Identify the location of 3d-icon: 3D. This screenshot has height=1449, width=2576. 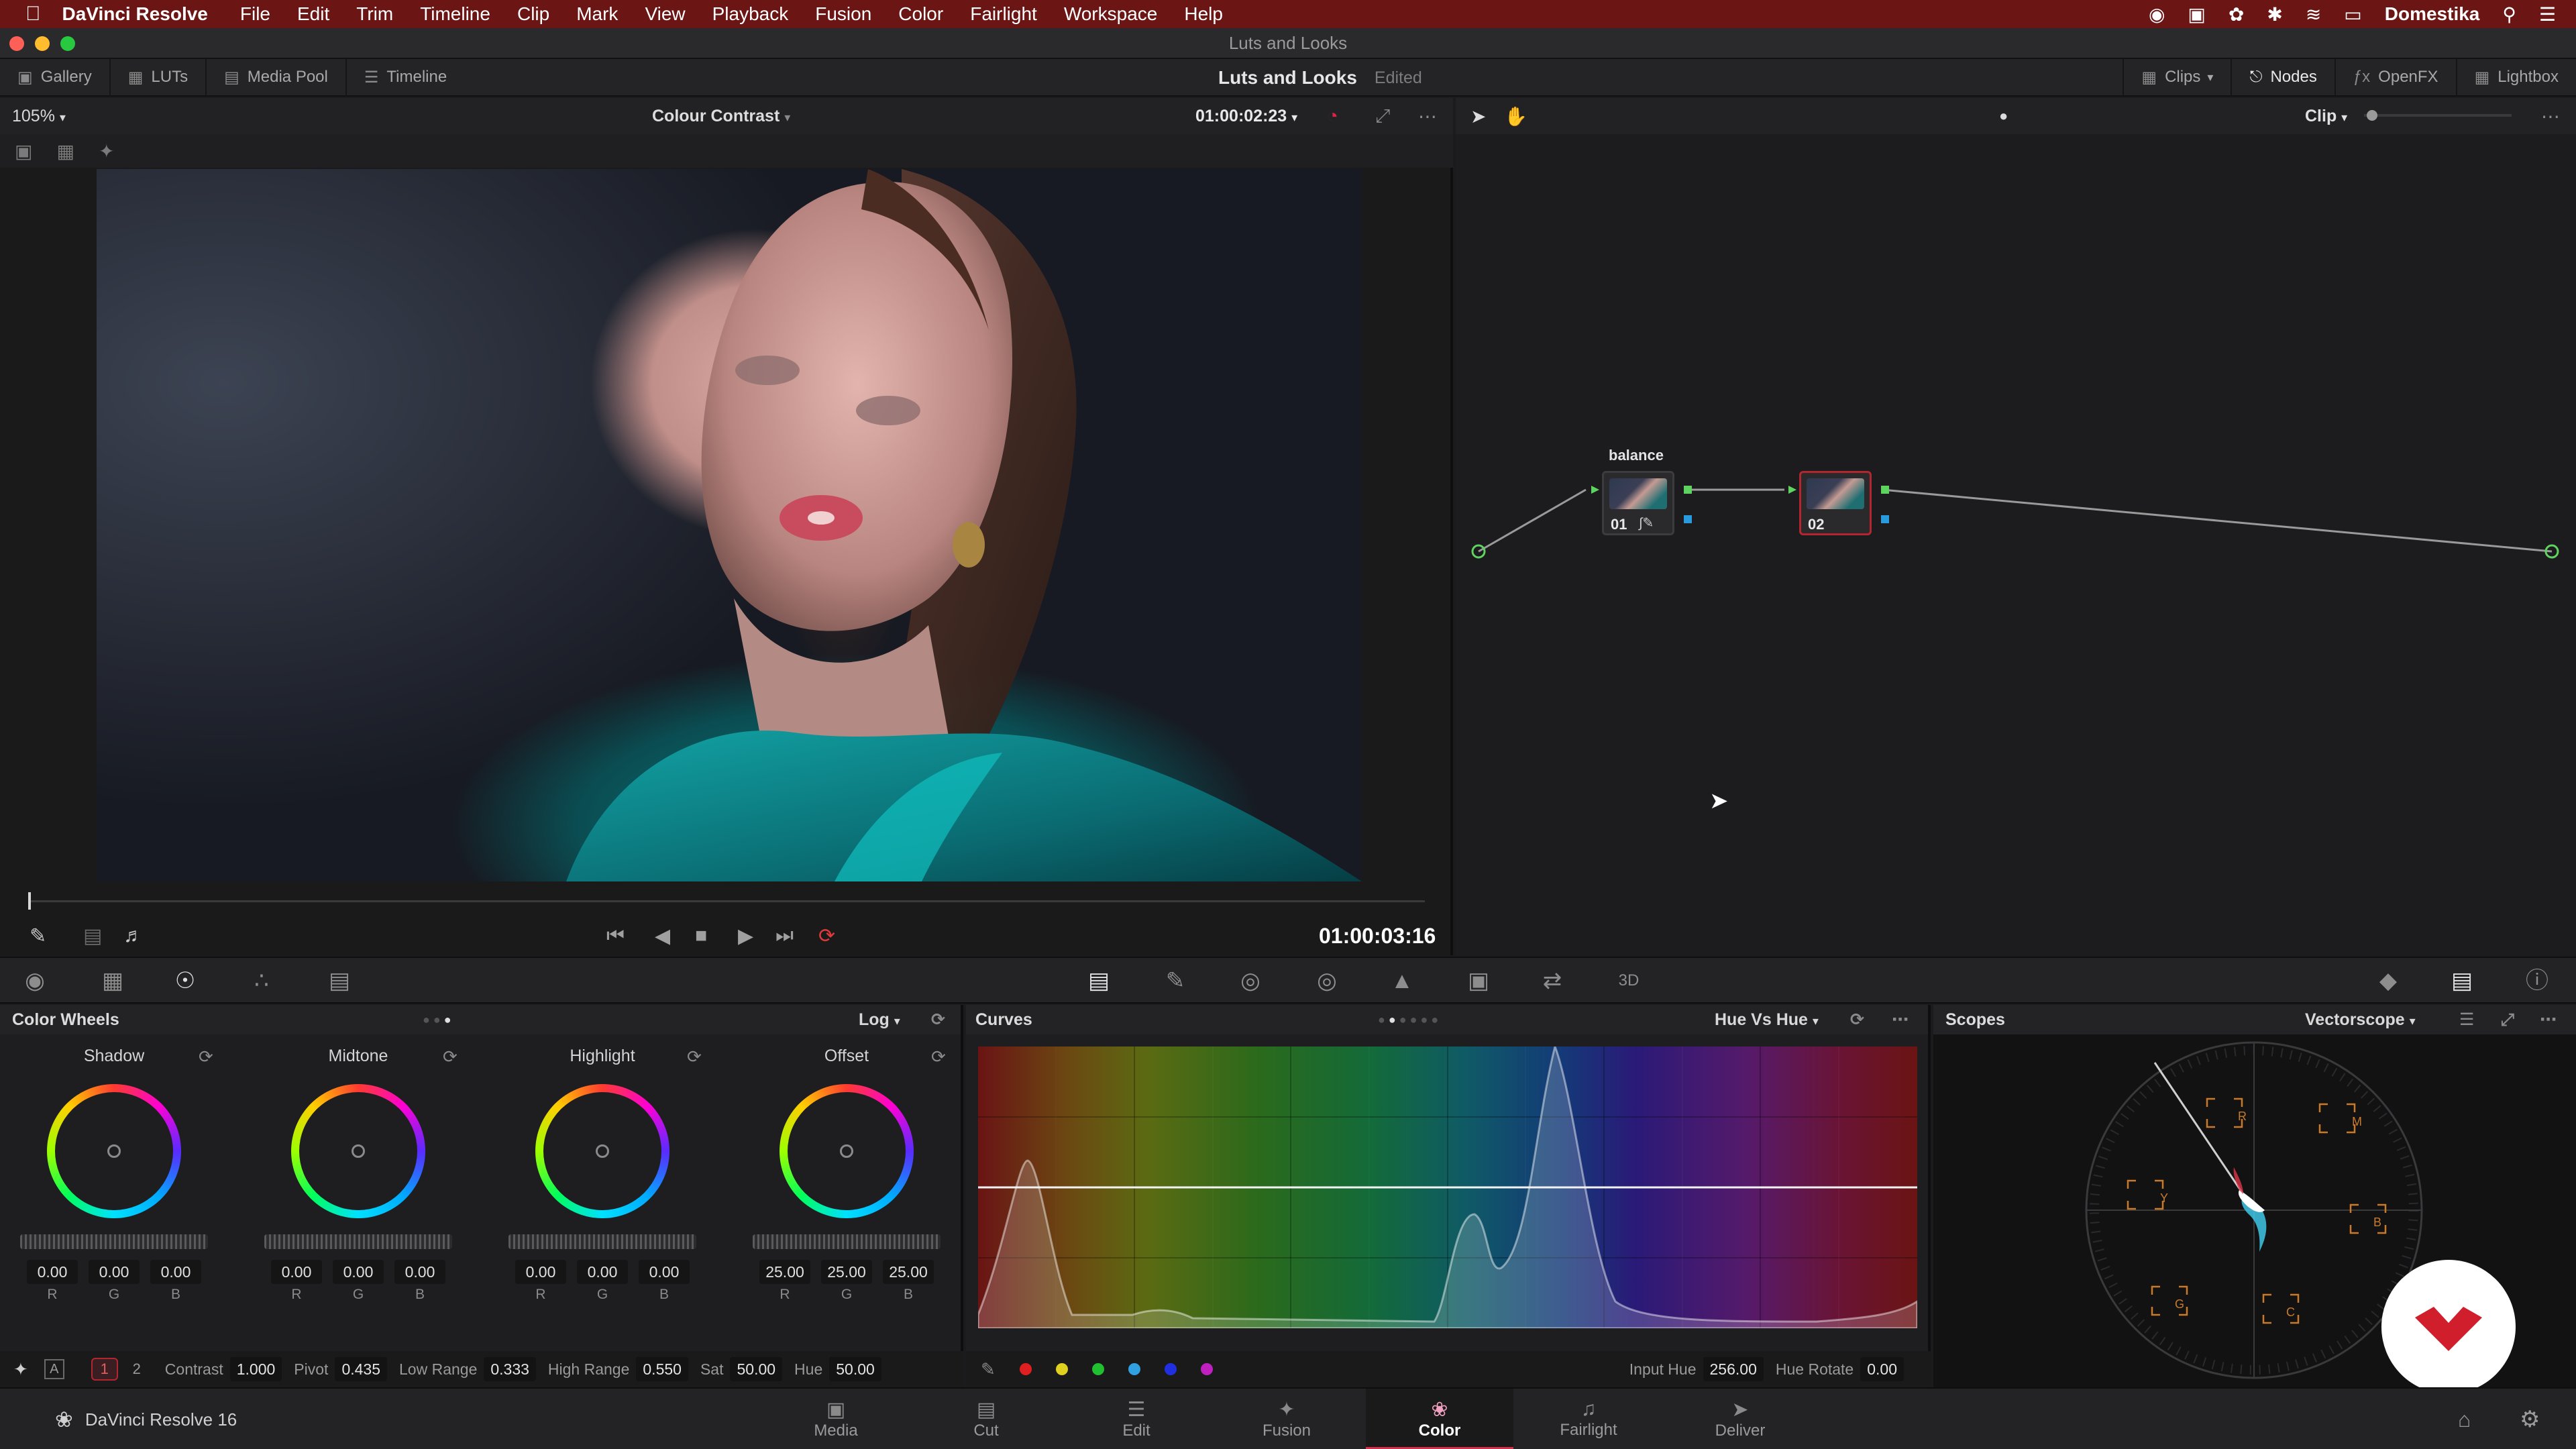
(1629, 980).